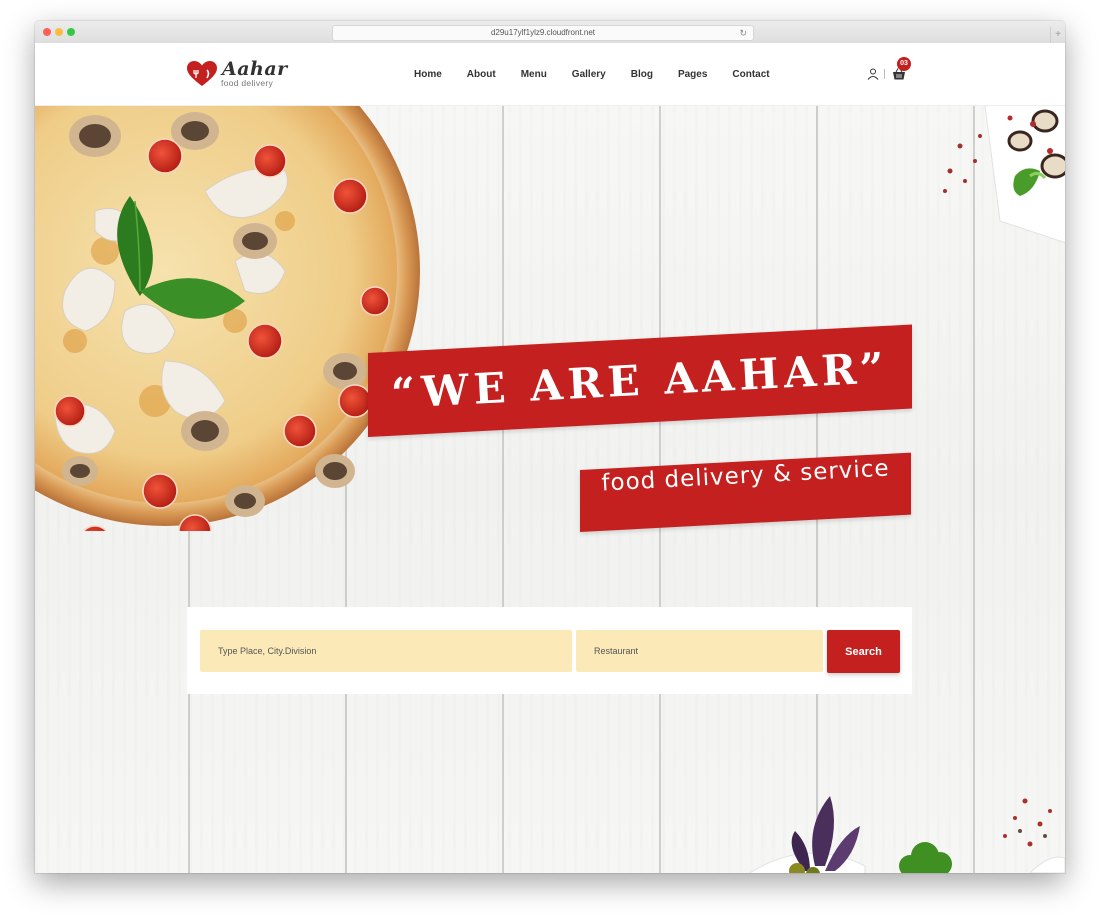 This screenshot has height=923, width=1100. What do you see at coordinates (202, 73) in the screenshot?
I see `heart-logo-icon` at bounding box center [202, 73].